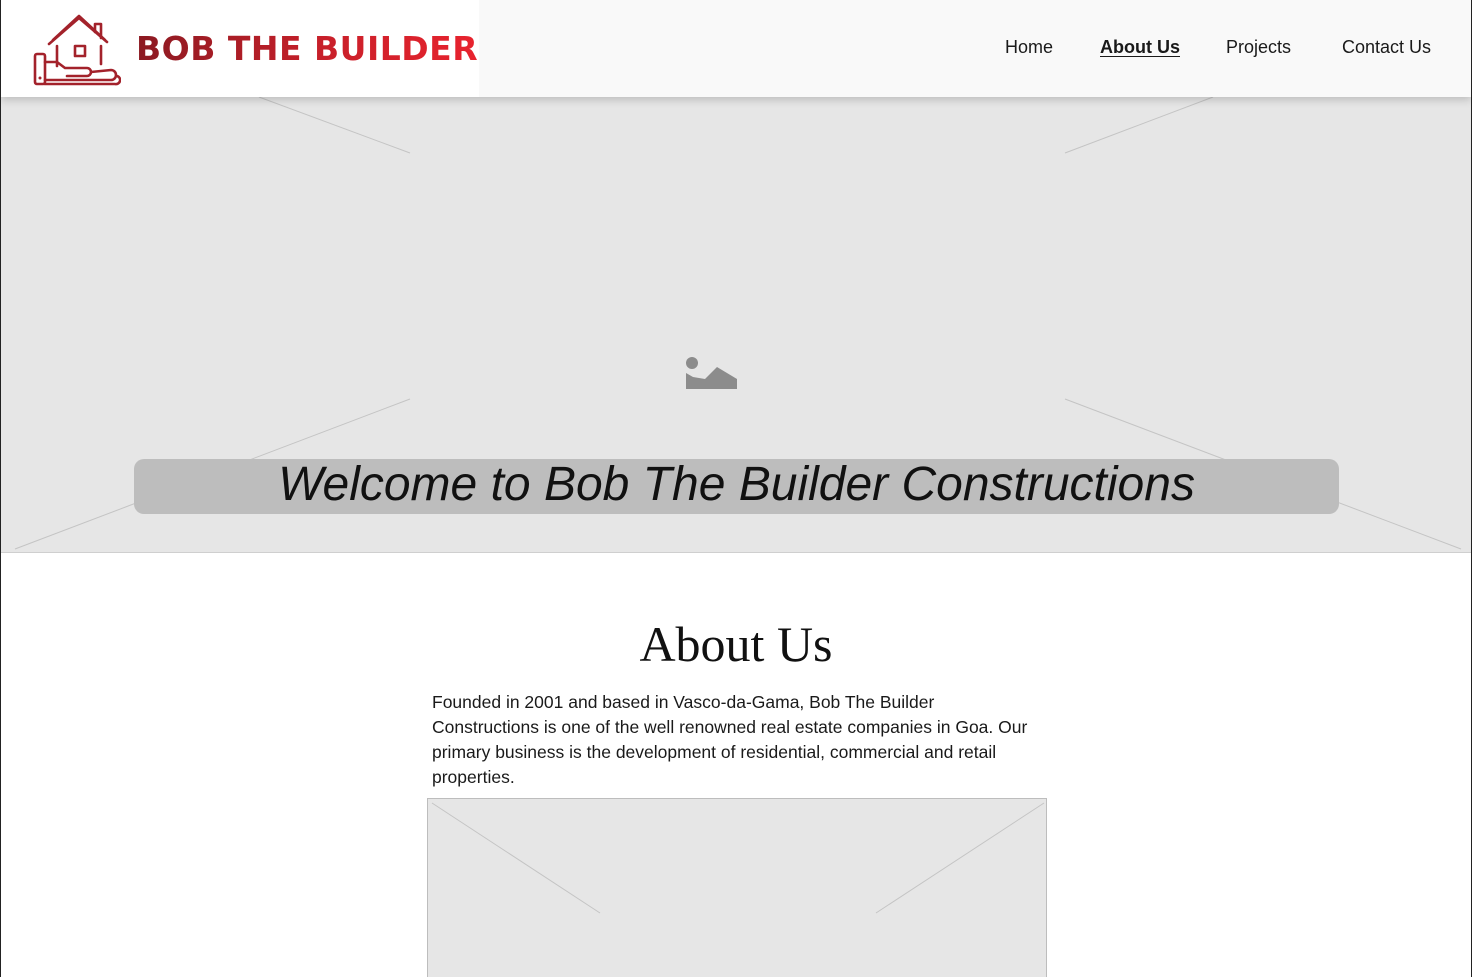 The width and height of the screenshot is (1474, 977). I want to click on about-image-placeholder, so click(737, 887).